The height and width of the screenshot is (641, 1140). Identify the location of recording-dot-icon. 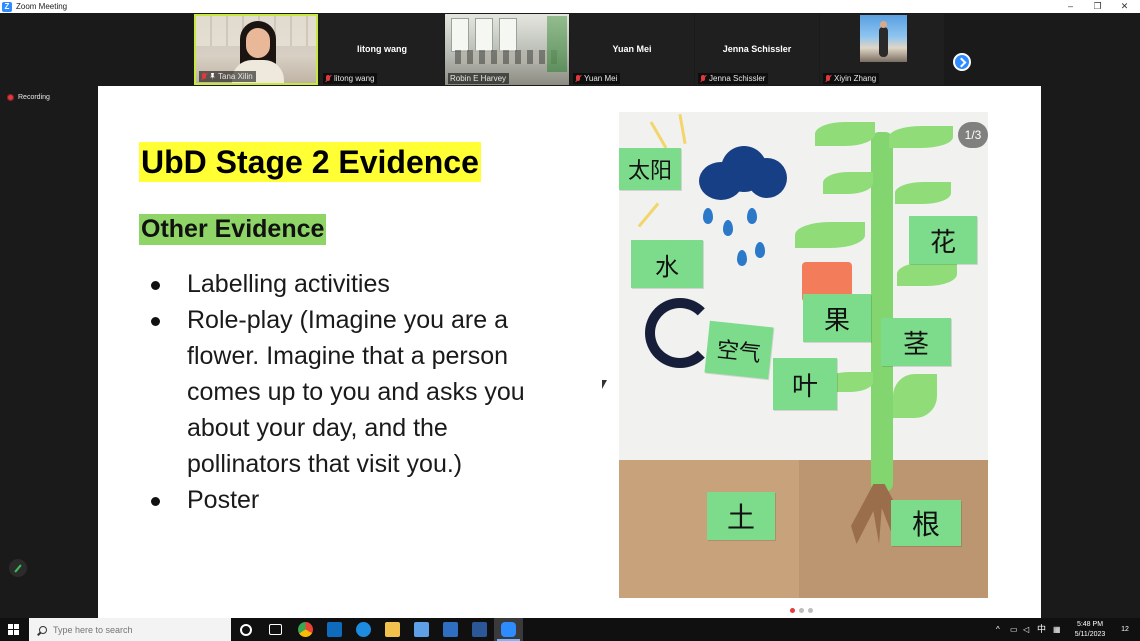
(10, 97).